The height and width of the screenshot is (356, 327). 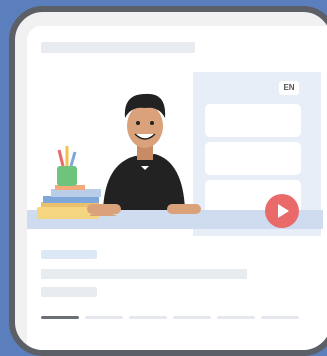 I want to click on carousel-indicator, so click(x=171, y=317).